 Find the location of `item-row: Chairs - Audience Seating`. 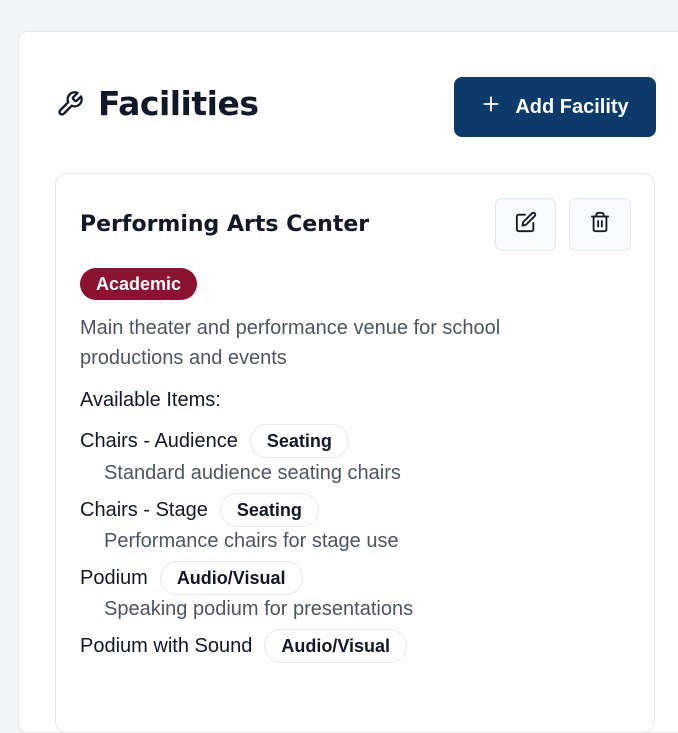

item-row: Chairs - Audience Seating is located at coordinates (214, 441).